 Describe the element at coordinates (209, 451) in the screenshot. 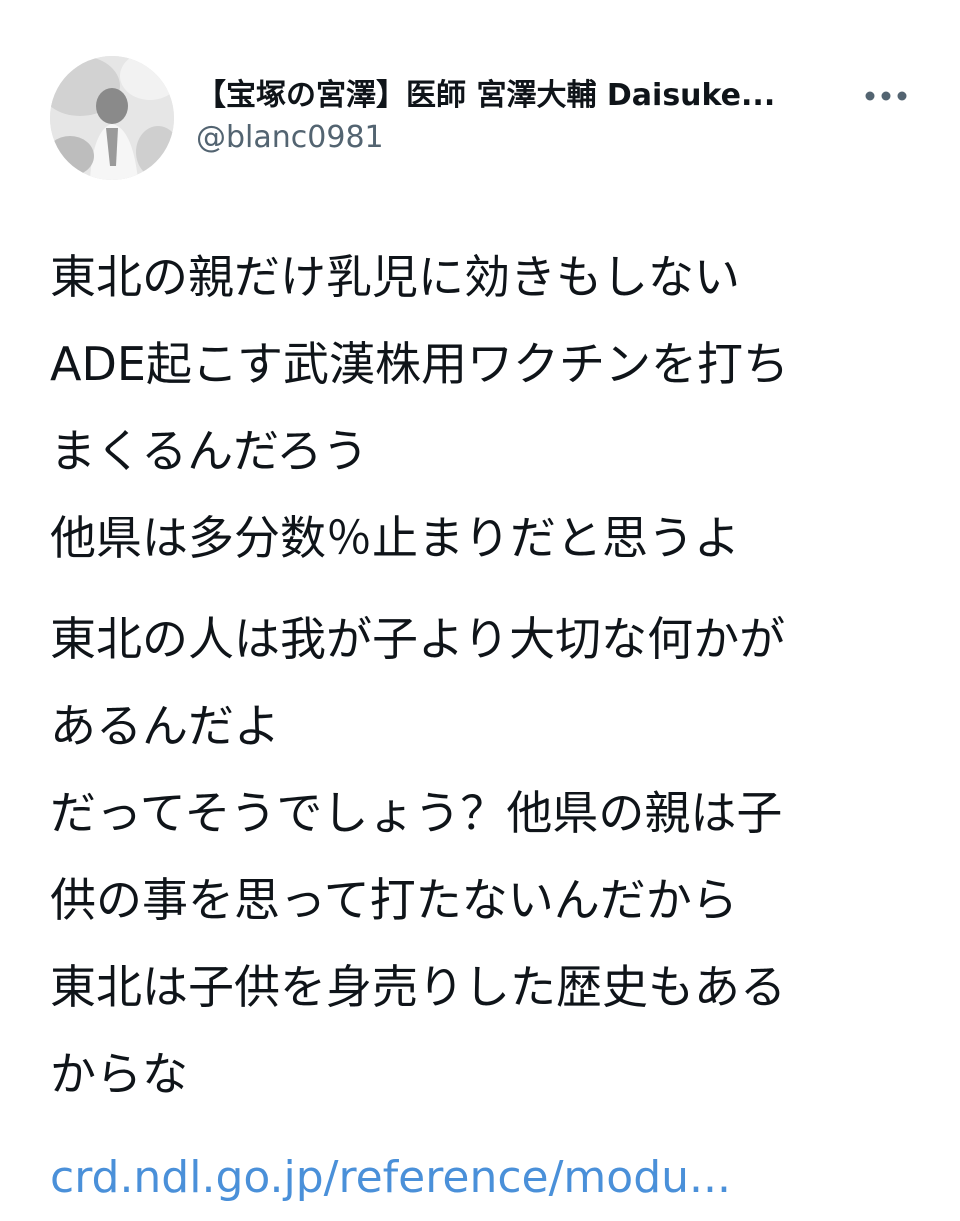

I see `tweet-line: まくるんだろう` at that location.